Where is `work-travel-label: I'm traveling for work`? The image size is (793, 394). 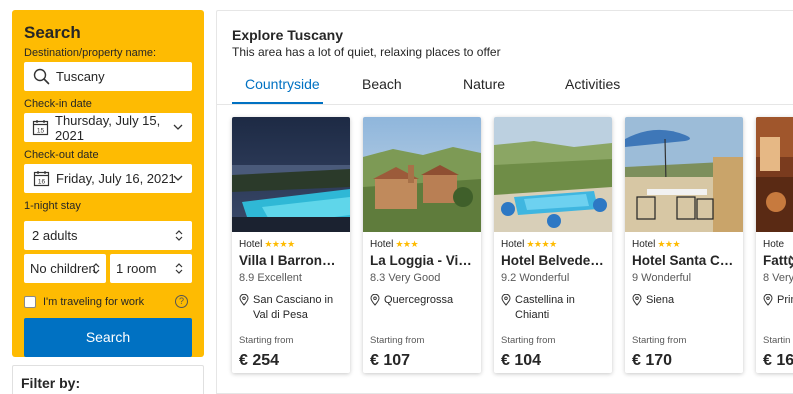
work-travel-label: I'm traveling for work is located at coordinates (93, 302).